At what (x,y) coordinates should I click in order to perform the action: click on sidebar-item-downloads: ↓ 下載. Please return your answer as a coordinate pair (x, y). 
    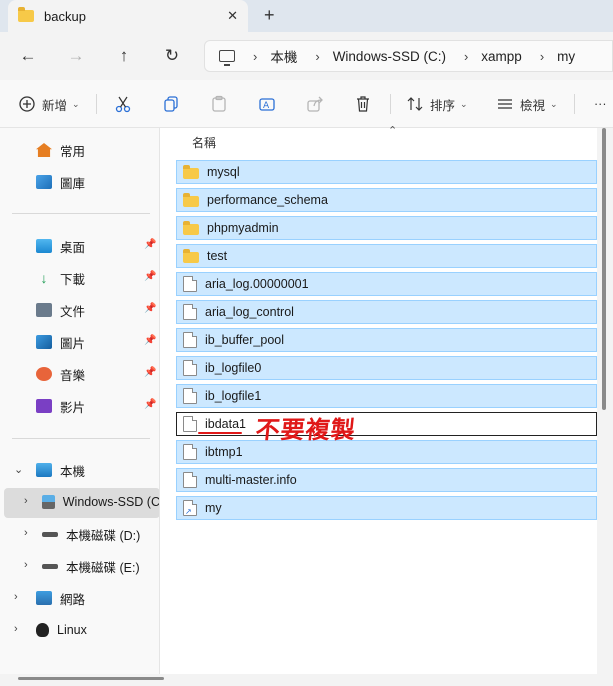
    Looking at the image, I should click on (61, 278).